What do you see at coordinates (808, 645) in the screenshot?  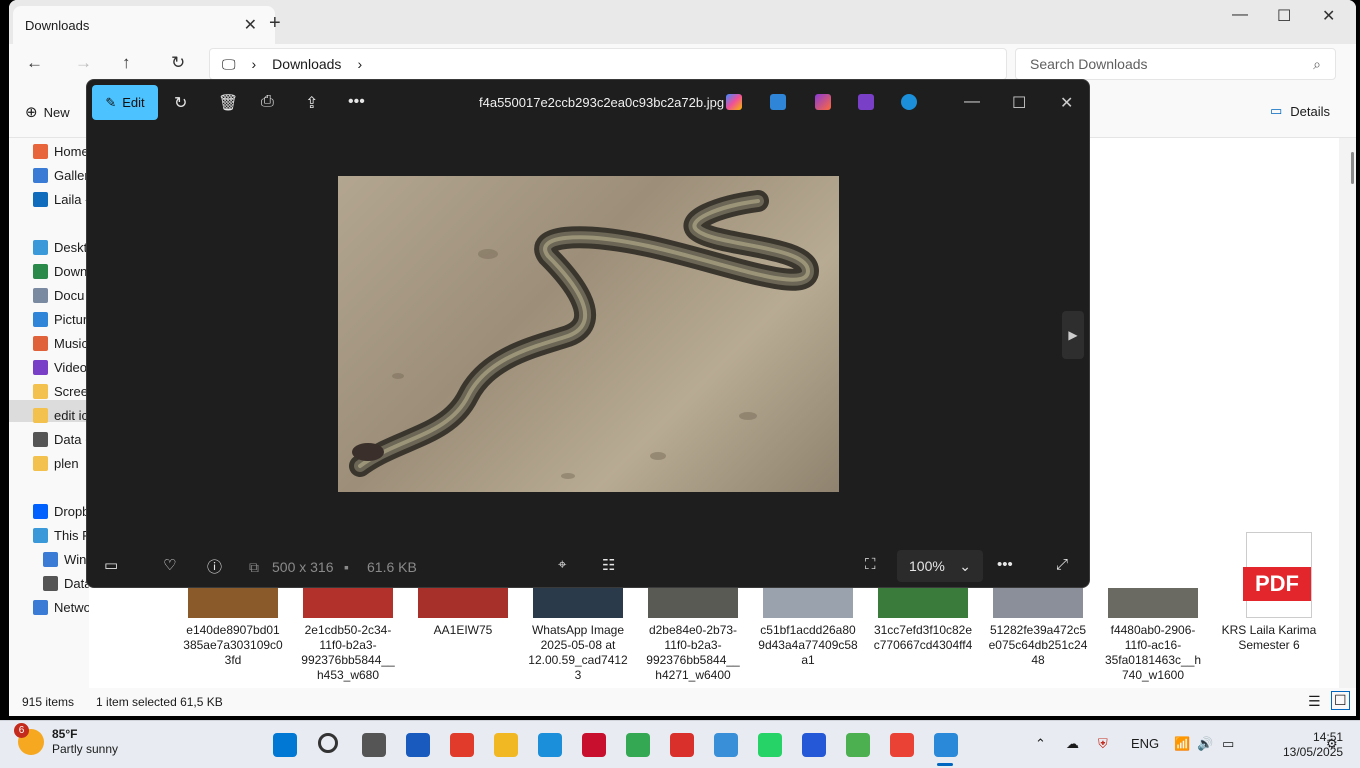 I see `file-name: c51bf1acdd26a809d43a4a77409c58a1` at bounding box center [808, 645].